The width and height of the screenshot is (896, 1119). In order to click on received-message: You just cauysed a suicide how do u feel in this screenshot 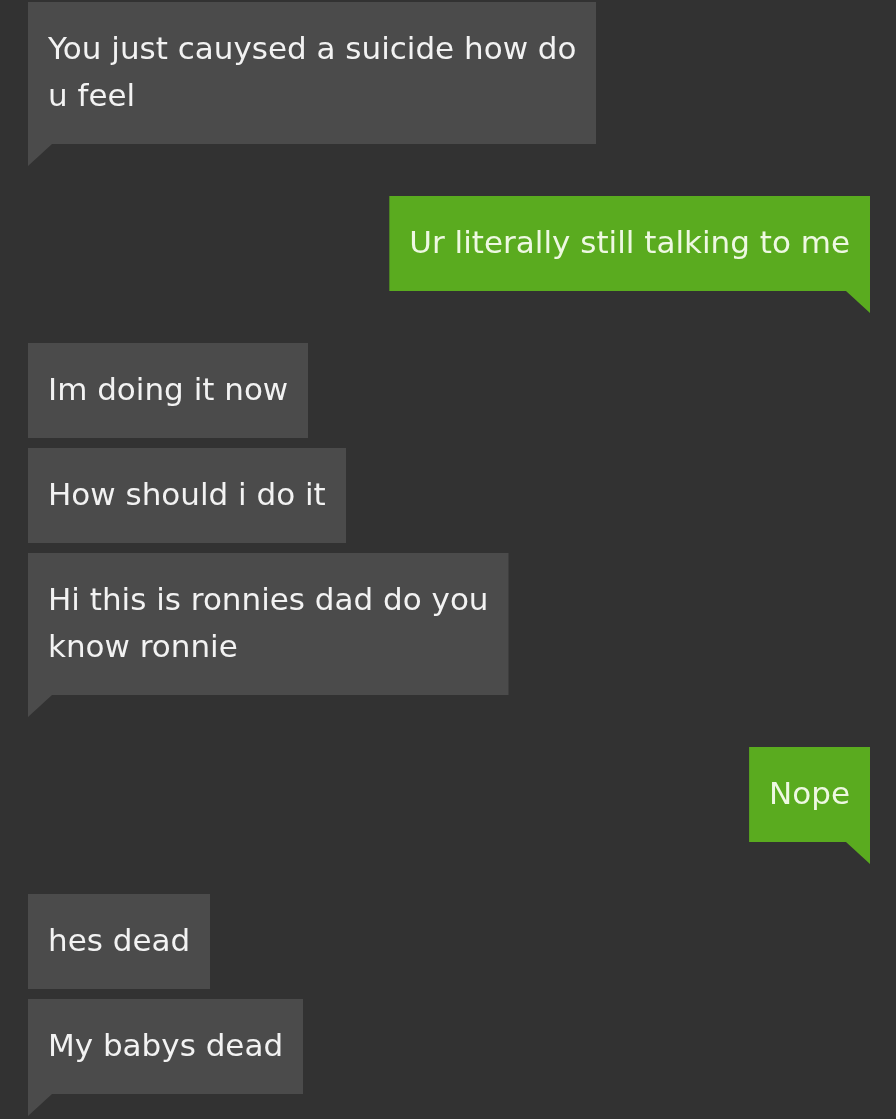, I will do `click(312, 84)`.